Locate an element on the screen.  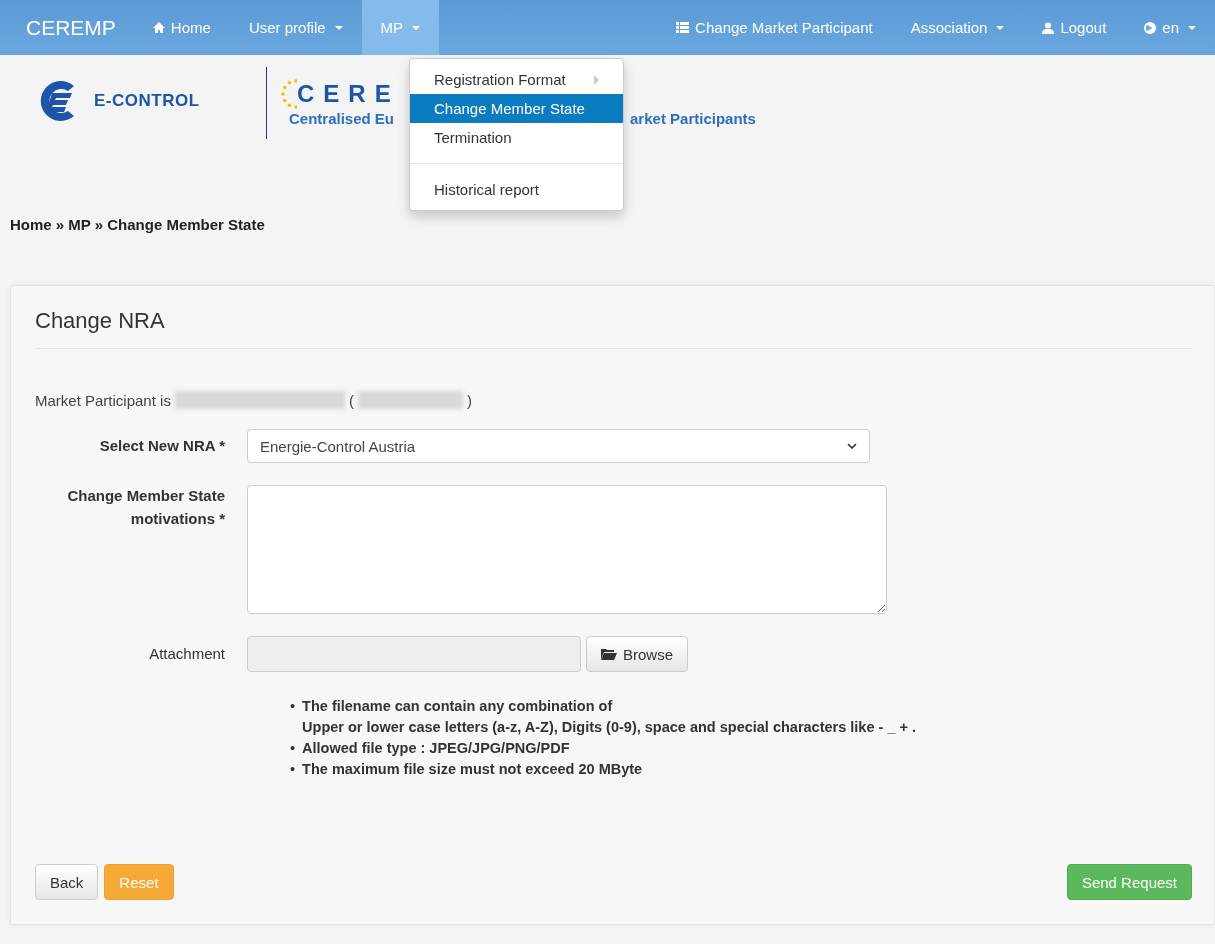
chevron-down-icon is located at coordinates (852, 446).